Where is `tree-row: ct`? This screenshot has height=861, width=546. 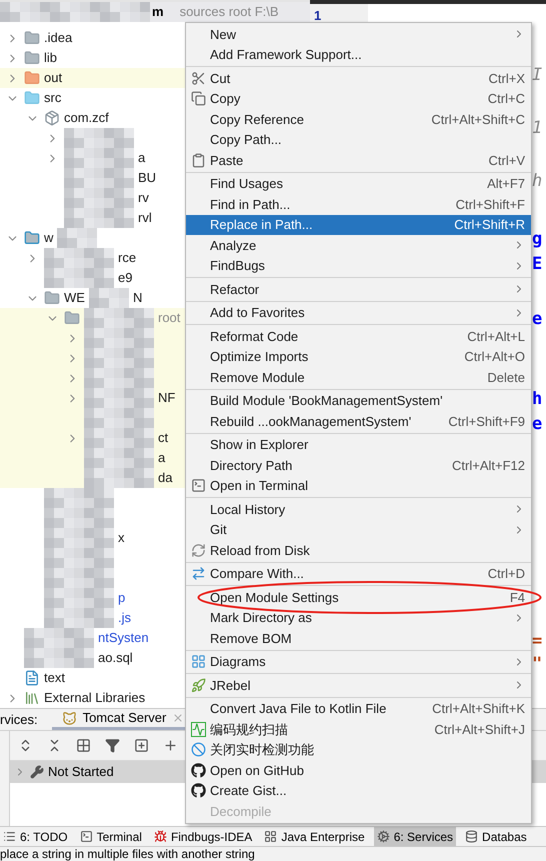
tree-row: ct is located at coordinates (92, 438).